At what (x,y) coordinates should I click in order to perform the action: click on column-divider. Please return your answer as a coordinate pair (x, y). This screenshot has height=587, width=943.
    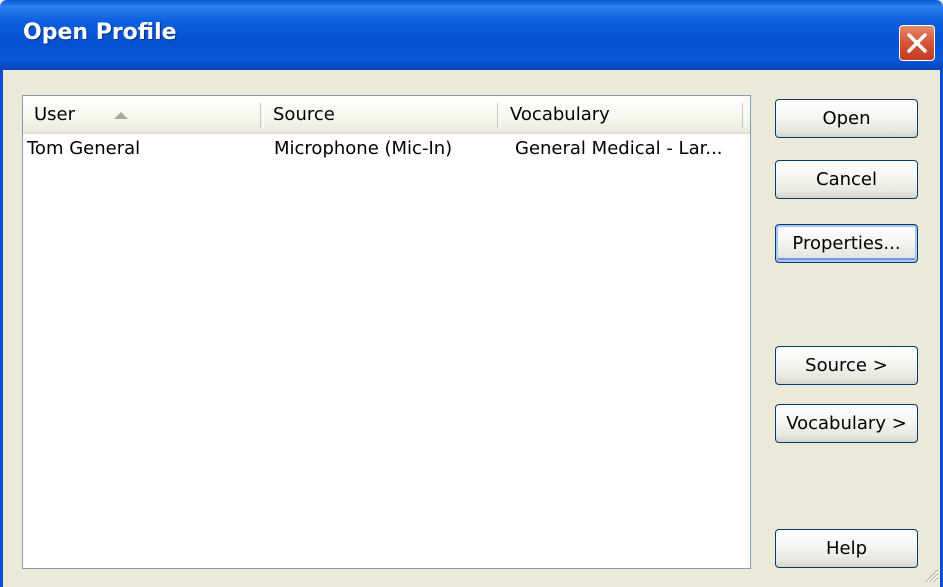
    Looking at the image, I should click on (744, 115).